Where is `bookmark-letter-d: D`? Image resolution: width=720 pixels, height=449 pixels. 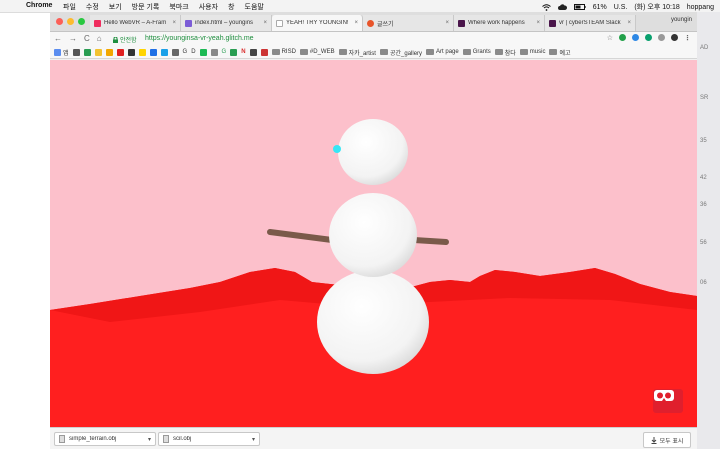
bookmark-letter-d: D is located at coordinates (193, 52).